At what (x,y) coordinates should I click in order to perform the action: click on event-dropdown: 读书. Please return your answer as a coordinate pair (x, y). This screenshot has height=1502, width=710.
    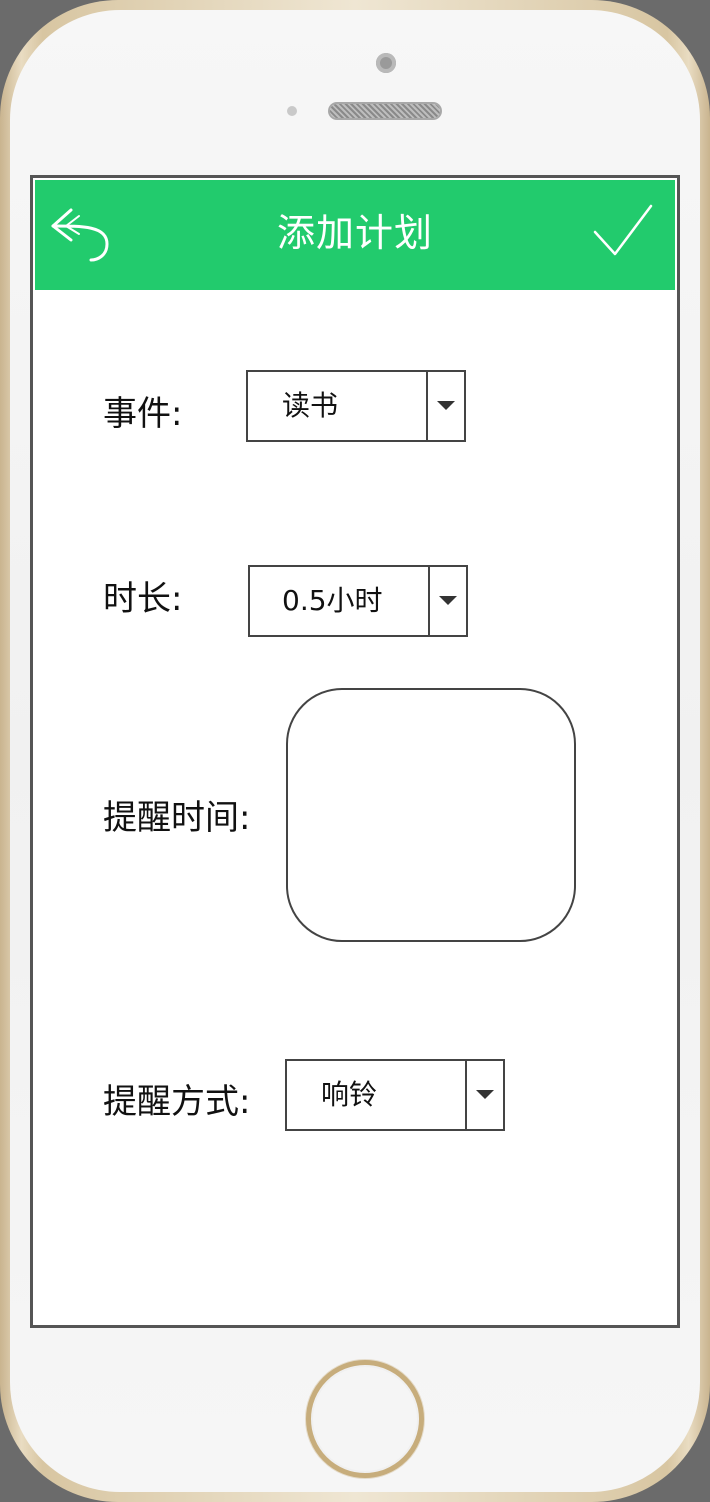
    Looking at the image, I should click on (356, 406).